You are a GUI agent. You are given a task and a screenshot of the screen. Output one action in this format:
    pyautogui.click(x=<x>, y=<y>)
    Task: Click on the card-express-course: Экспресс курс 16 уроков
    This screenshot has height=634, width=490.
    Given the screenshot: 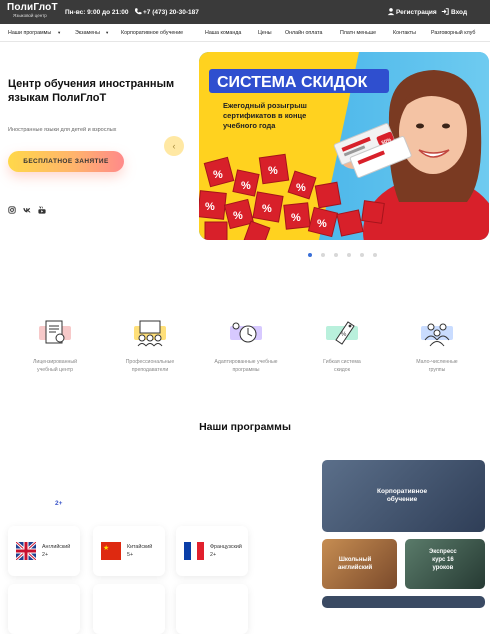 What is the action you would take?
    pyautogui.click(x=445, y=564)
    